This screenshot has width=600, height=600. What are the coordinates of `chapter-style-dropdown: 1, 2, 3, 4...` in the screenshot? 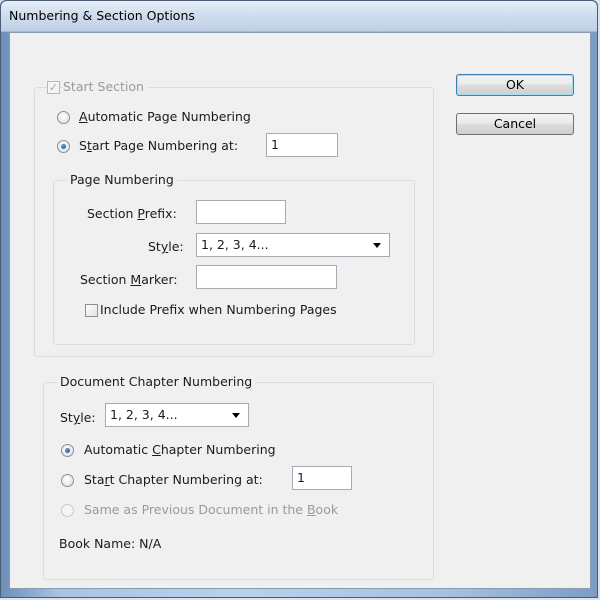 It's located at (177, 415).